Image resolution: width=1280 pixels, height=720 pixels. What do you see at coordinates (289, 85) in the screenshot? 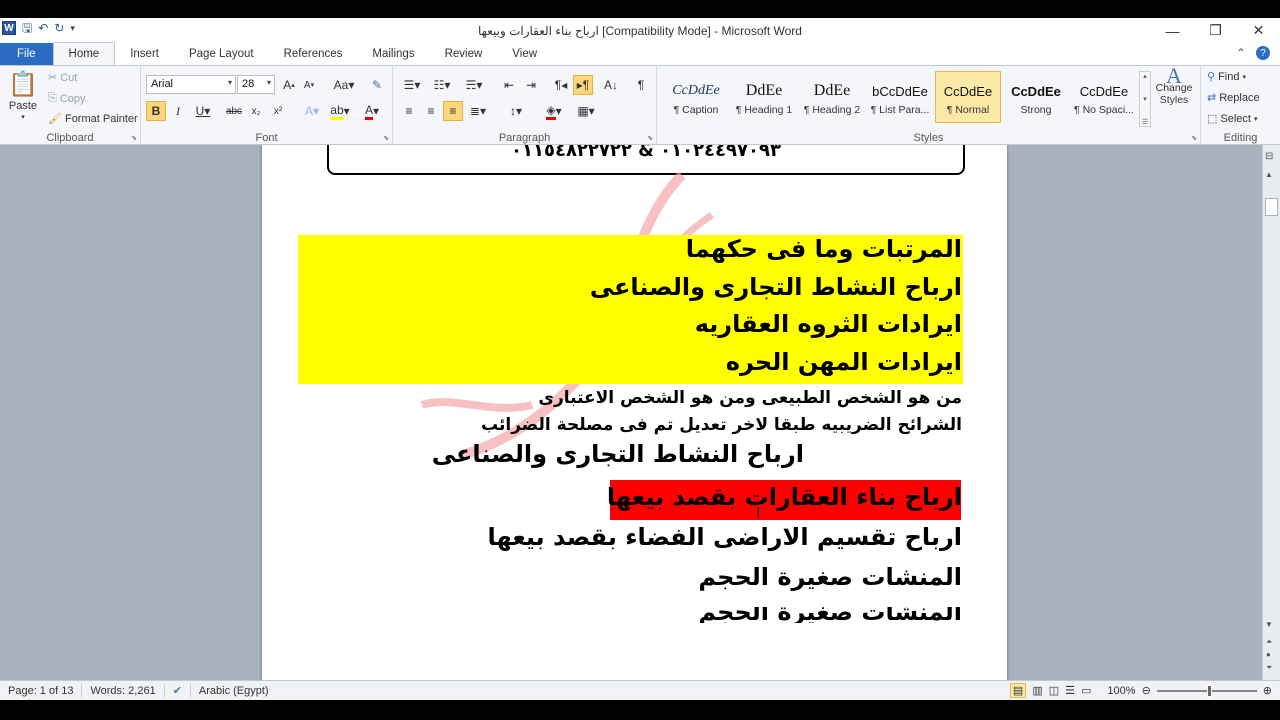
I see `grow-font-icon: A ▴` at bounding box center [289, 85].